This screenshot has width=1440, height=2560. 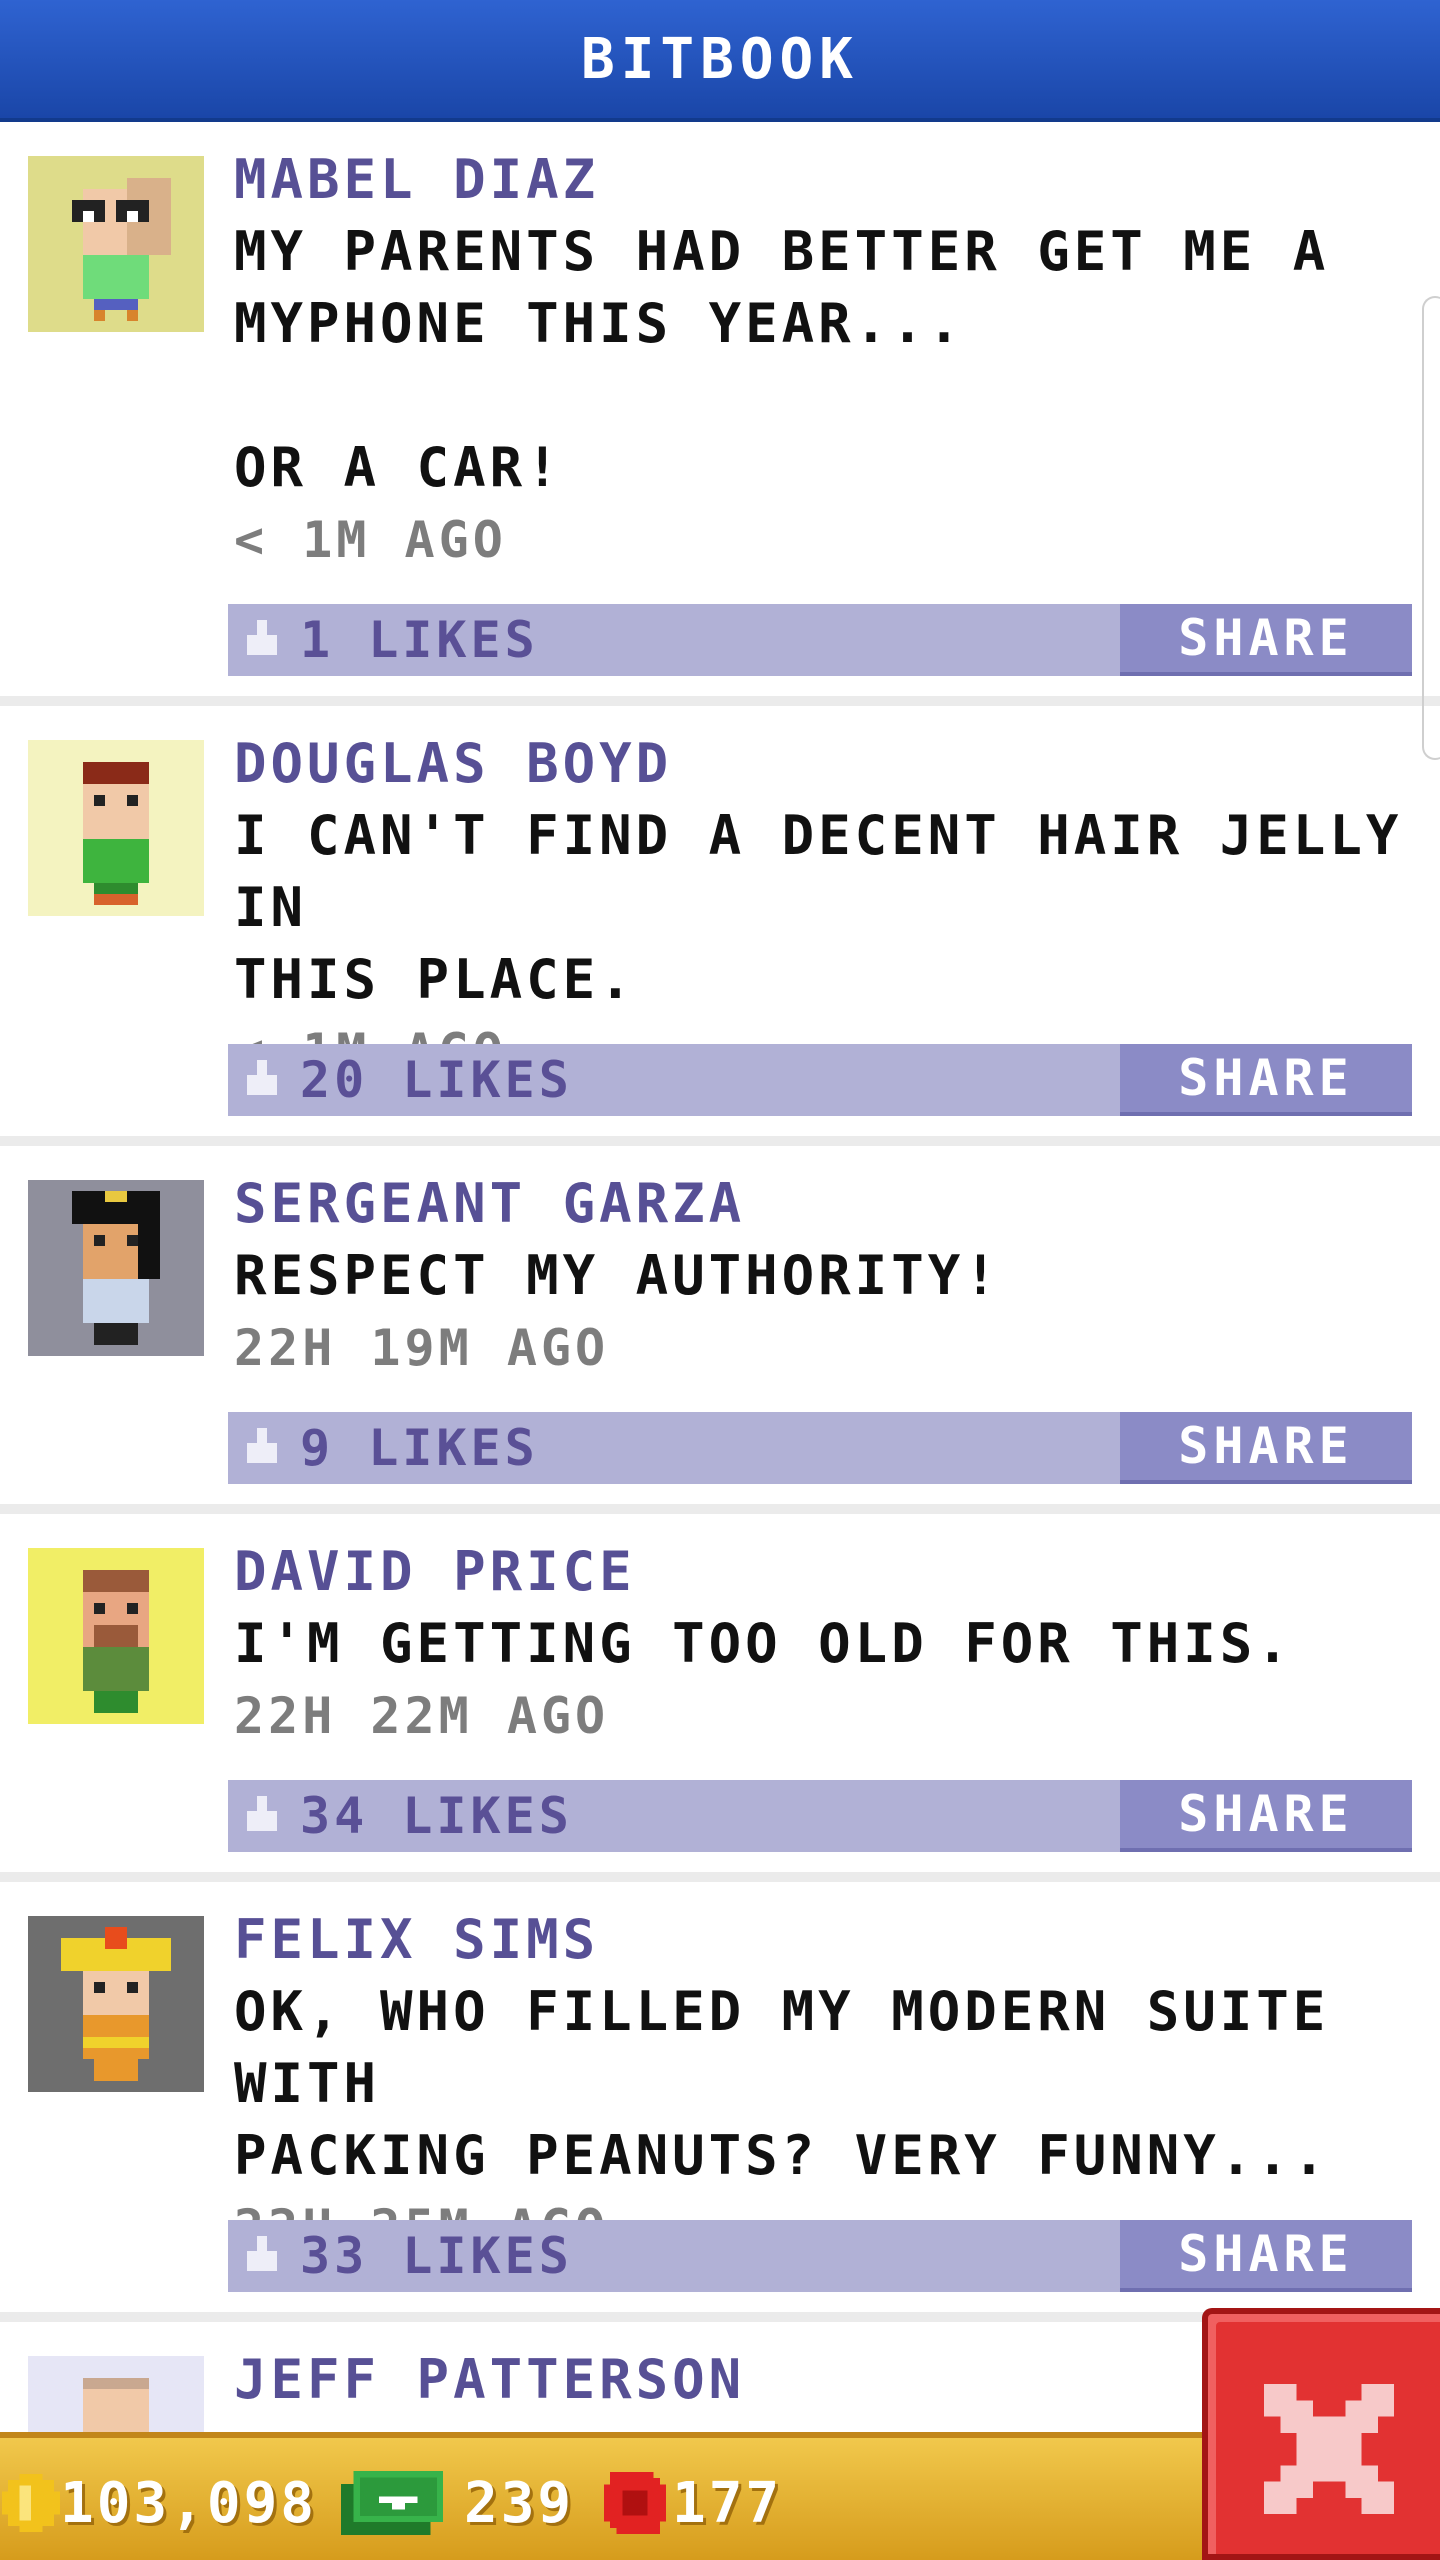 I want to click on coins-stat: 103,098, so click(x=159, y=2503).